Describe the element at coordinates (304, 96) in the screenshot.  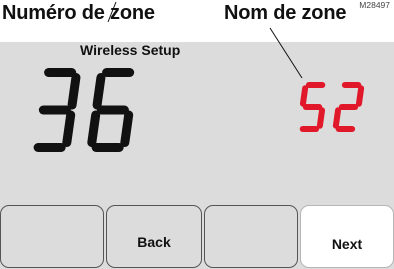
I see `digit-1-segment-f` at that location.